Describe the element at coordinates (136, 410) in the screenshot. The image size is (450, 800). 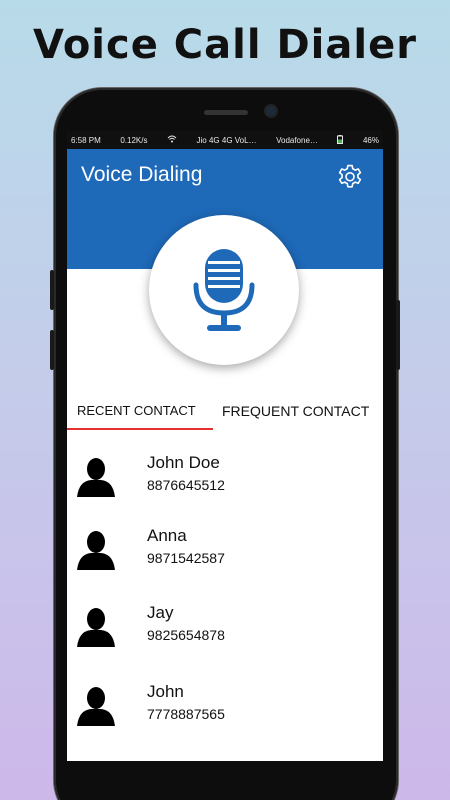
I see `tab-recent-contact: RECENT CONTACT` at that location.